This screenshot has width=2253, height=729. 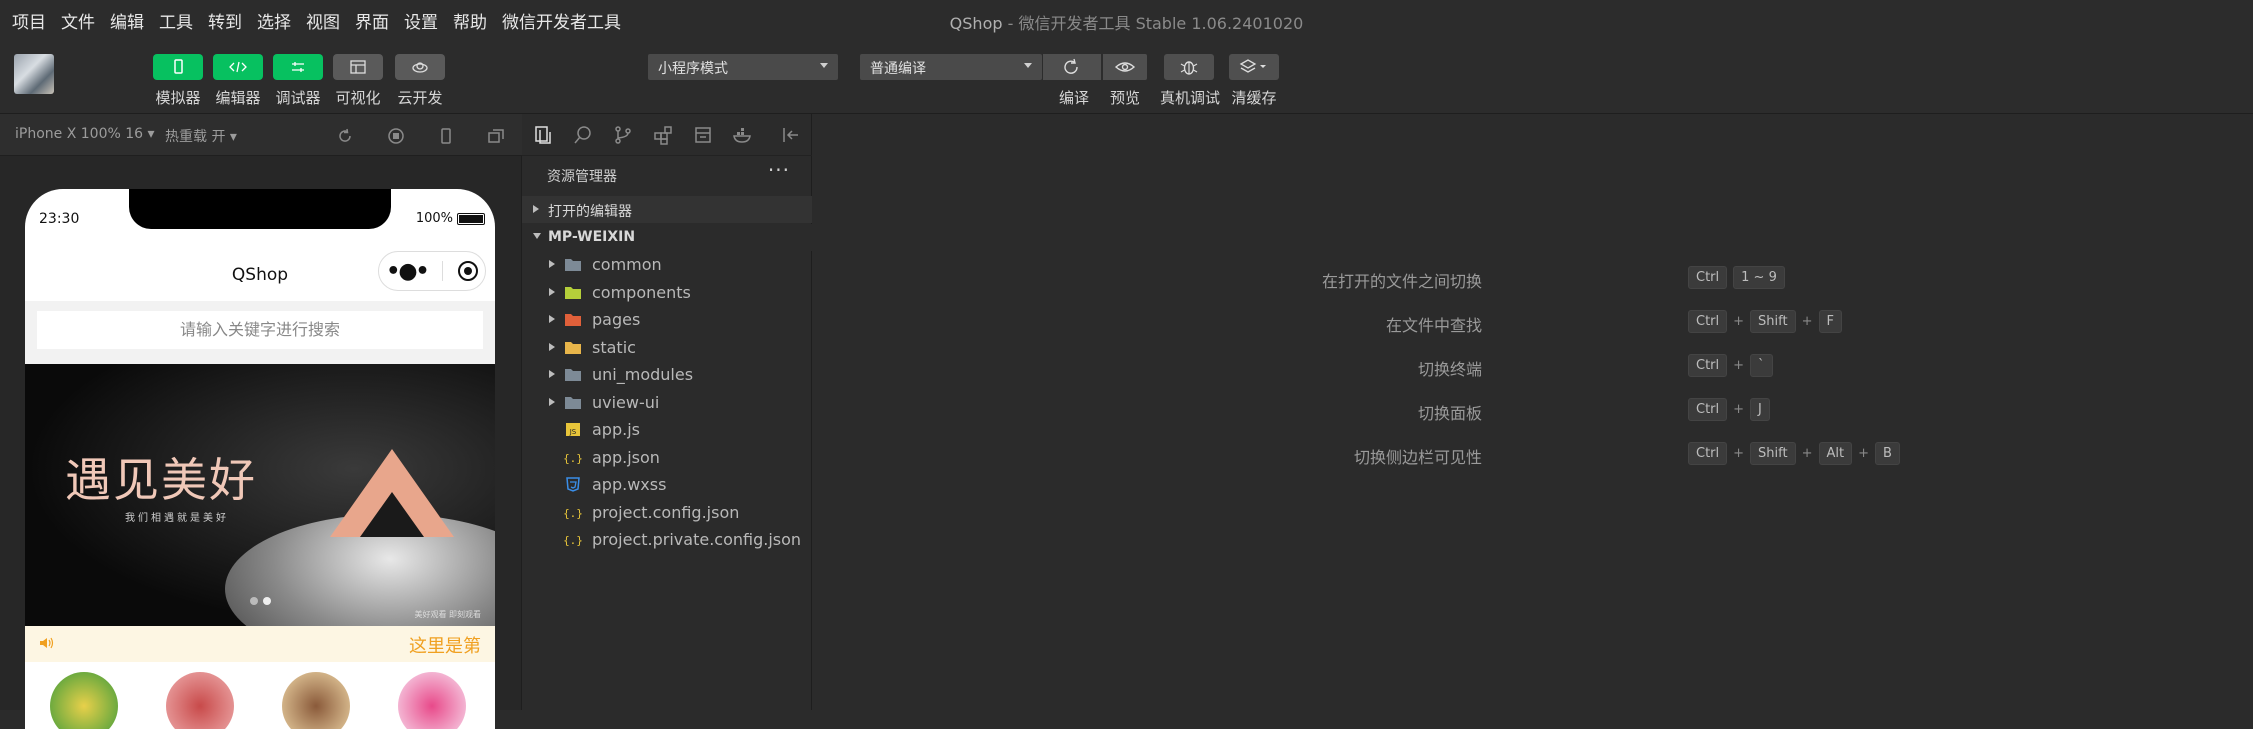 What do you see at coordinates (445, 646) in the screenshot?
I see `notice-text: 这里是第` at bounding box center [445, 646].